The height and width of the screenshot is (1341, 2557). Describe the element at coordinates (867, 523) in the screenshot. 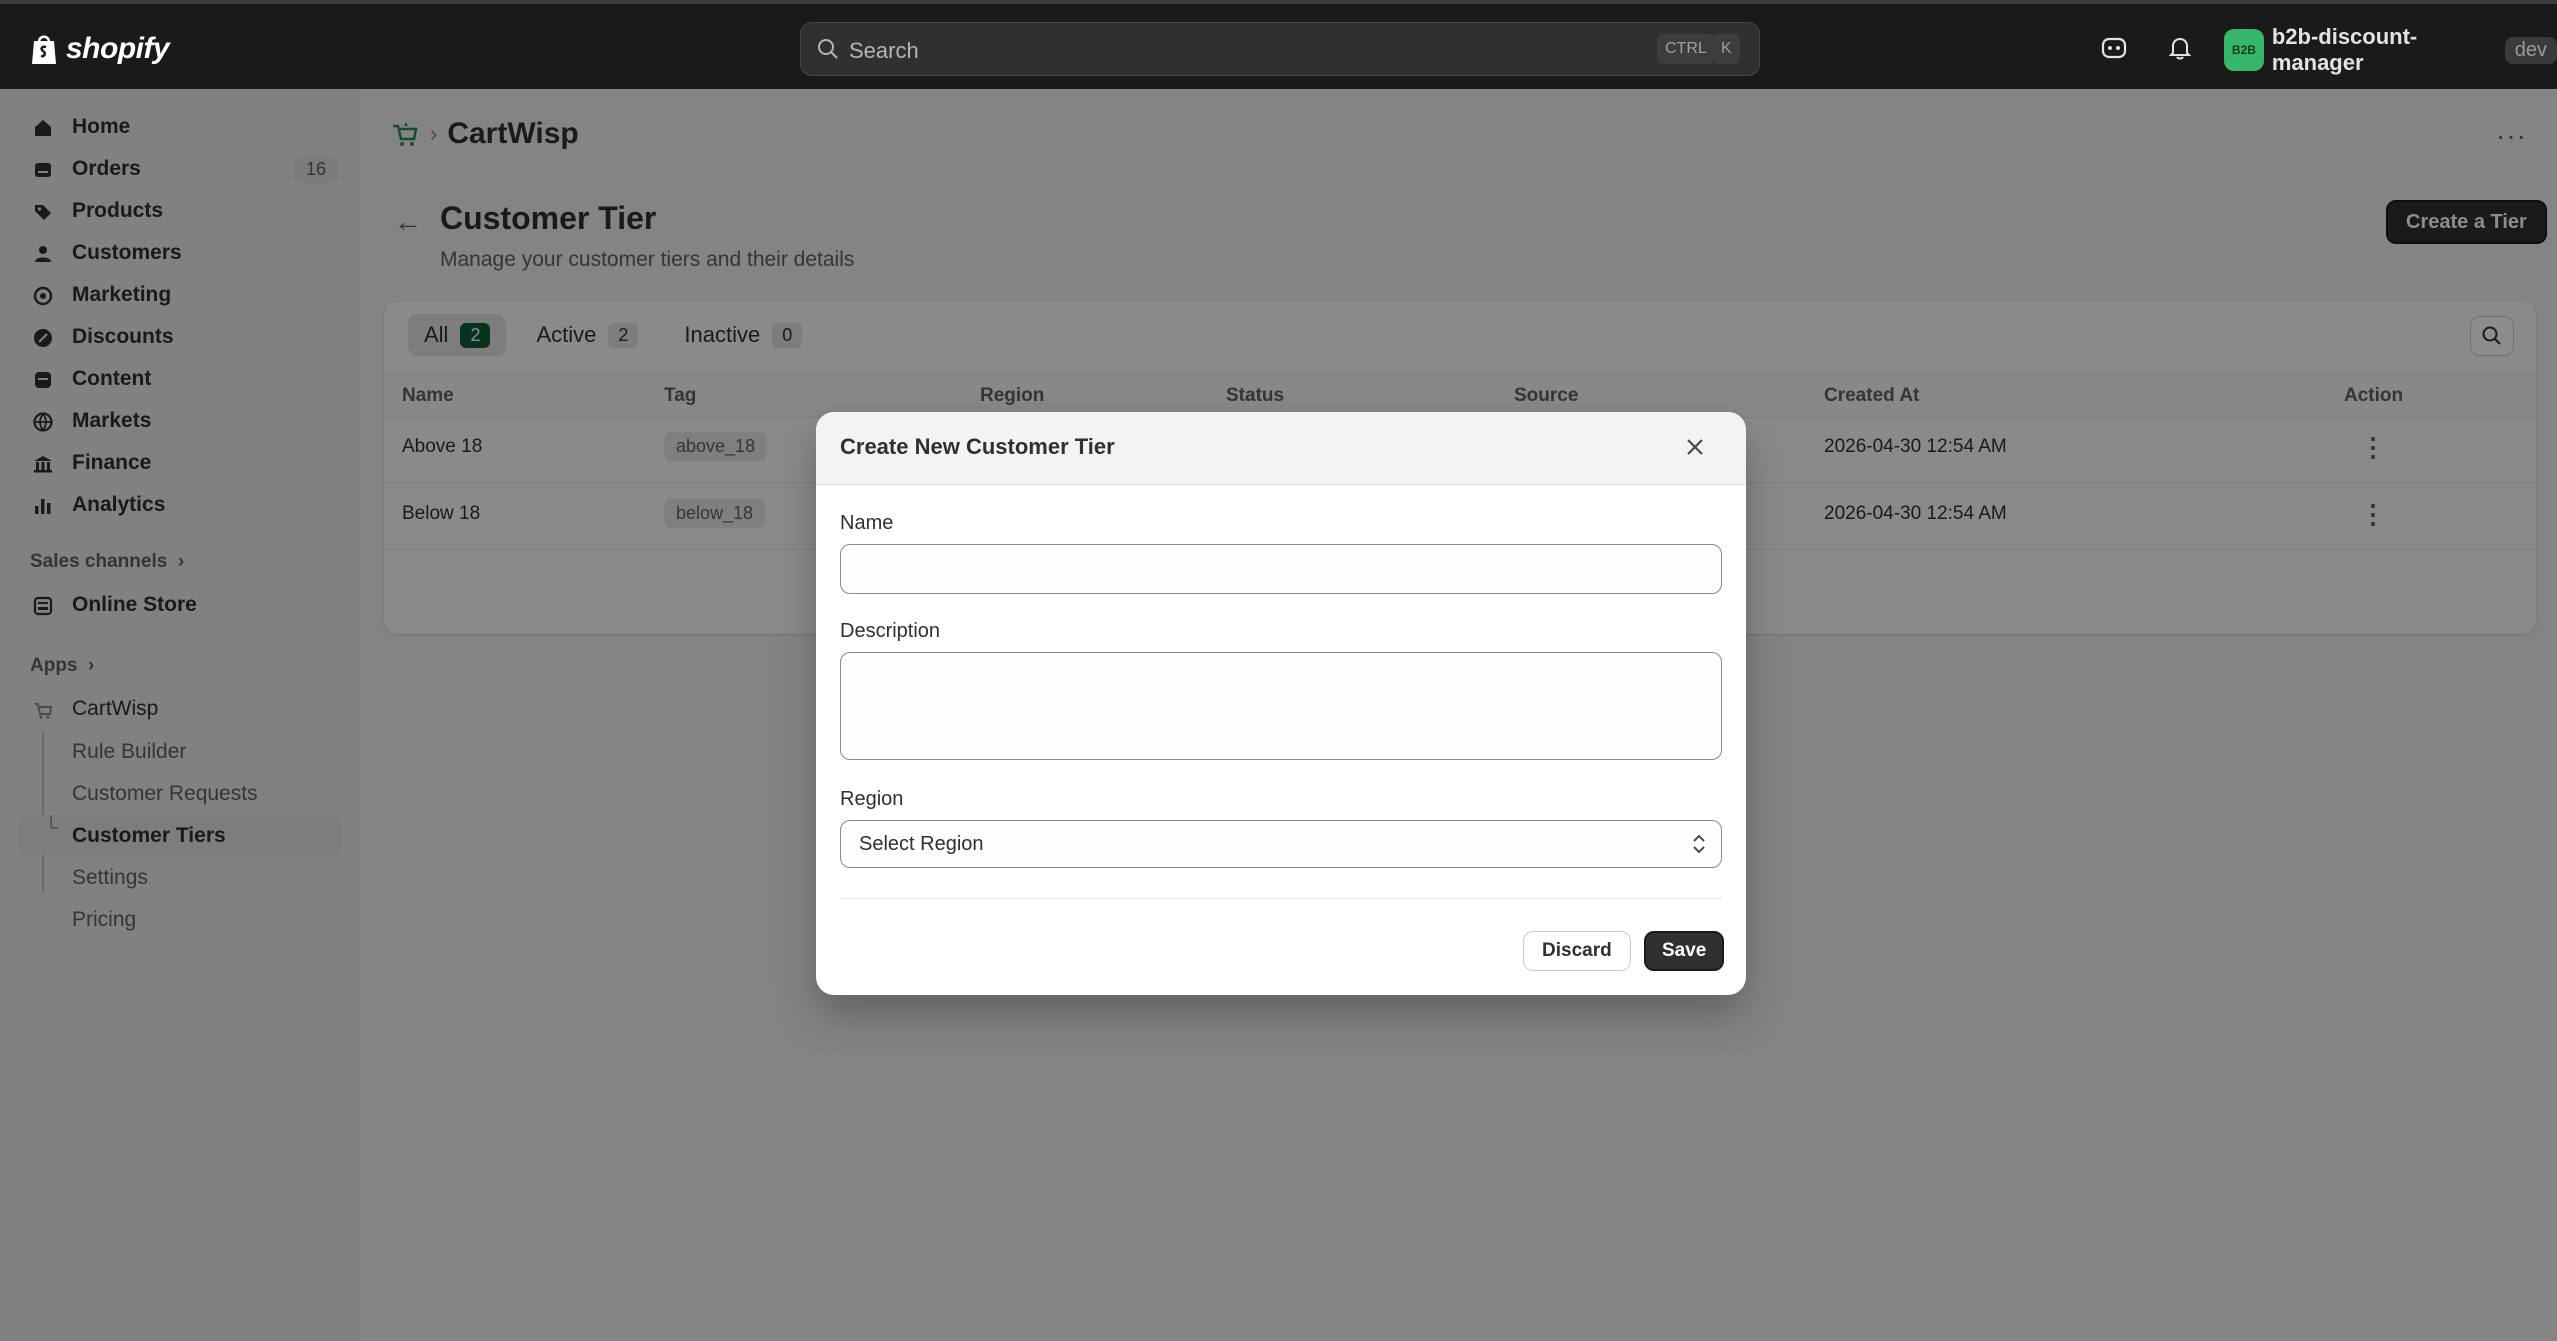

I see `name-label: Name` at that location.